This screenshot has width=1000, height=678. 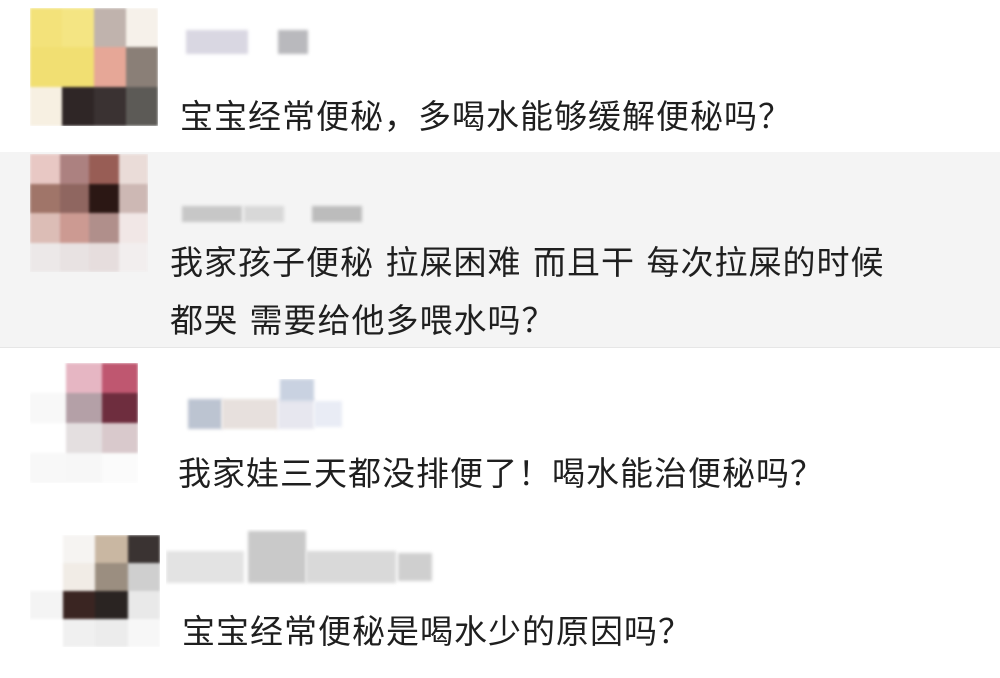 I want to click on comment-text: 我家娃三天都没排便了！喝水能治便秘吗？, so click(x=501, y=473).